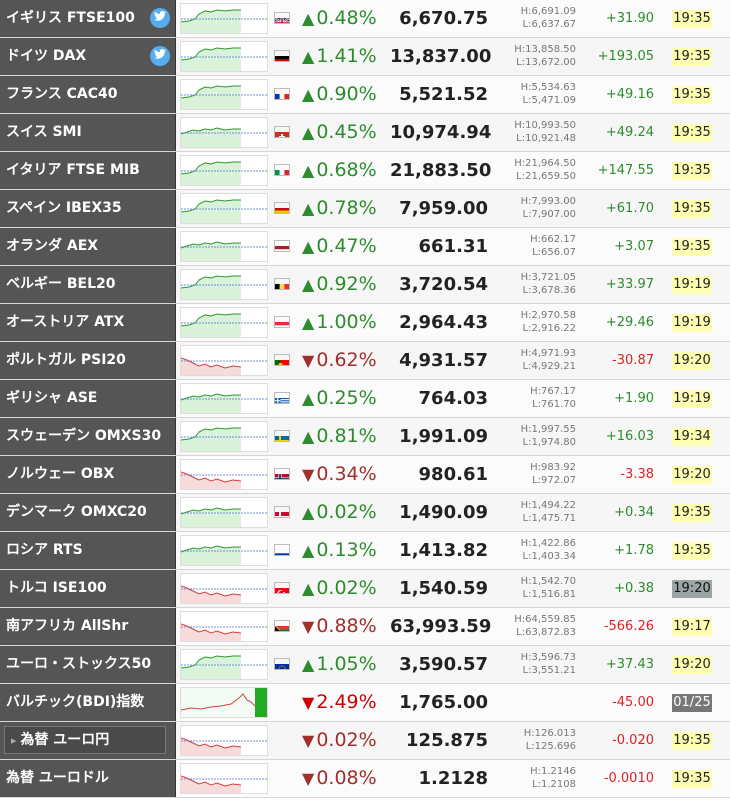 The image size is (730, 800). I want to click on update-time: 01/25, so click(692, 703).